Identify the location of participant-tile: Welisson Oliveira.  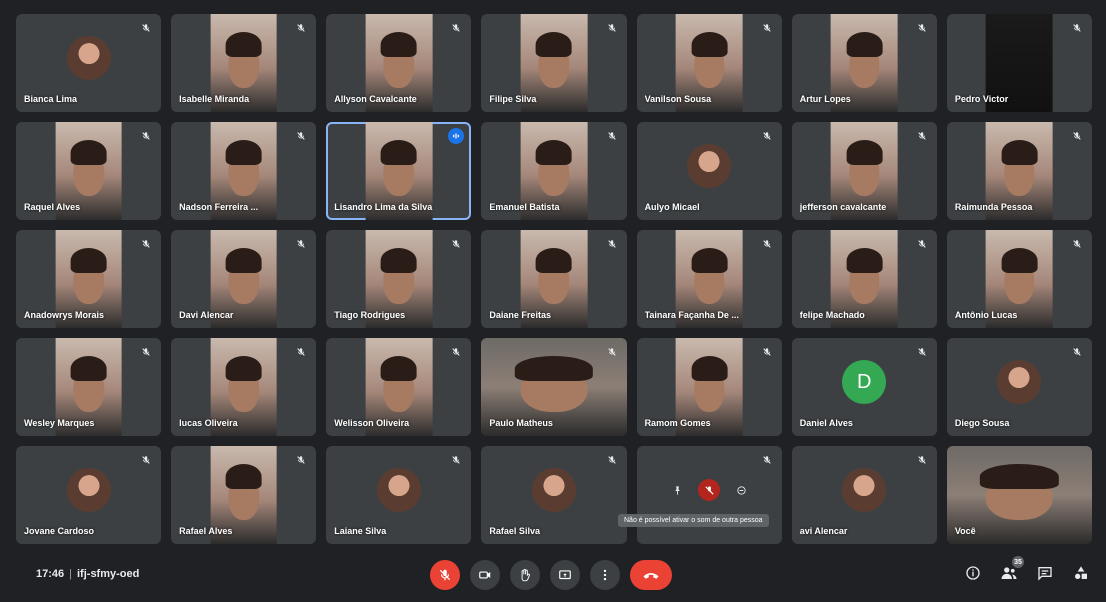
(399, 387).